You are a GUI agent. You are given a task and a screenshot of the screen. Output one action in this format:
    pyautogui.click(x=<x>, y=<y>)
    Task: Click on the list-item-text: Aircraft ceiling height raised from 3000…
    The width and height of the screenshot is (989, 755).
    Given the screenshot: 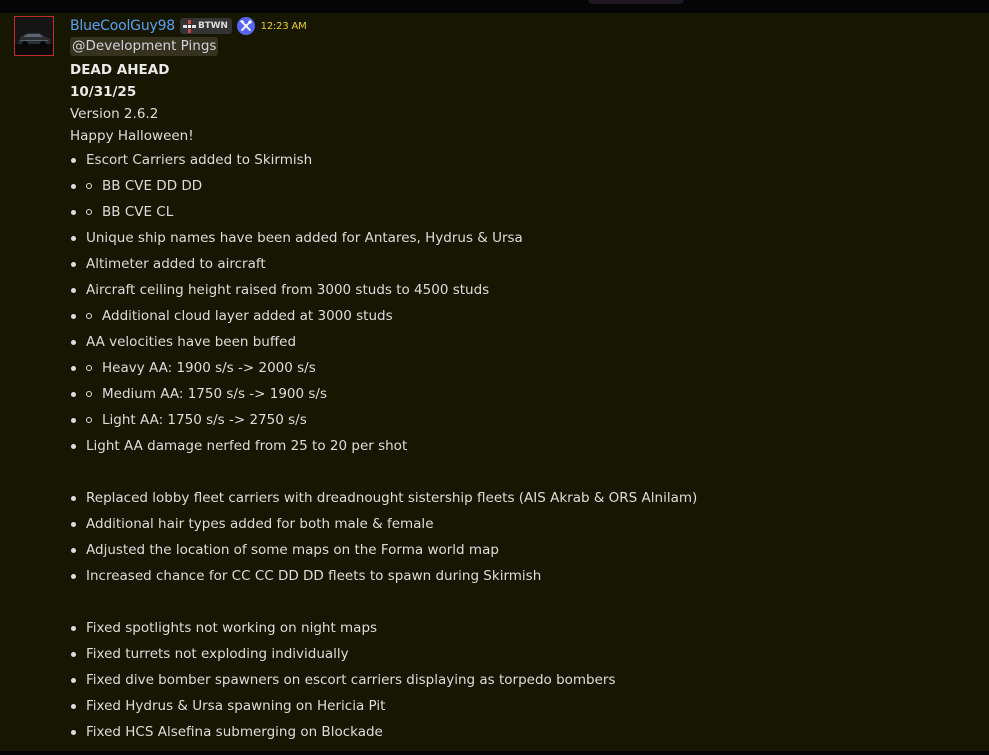 What is the action you would take?
    pyautogui.click(x=288, y=290)
    